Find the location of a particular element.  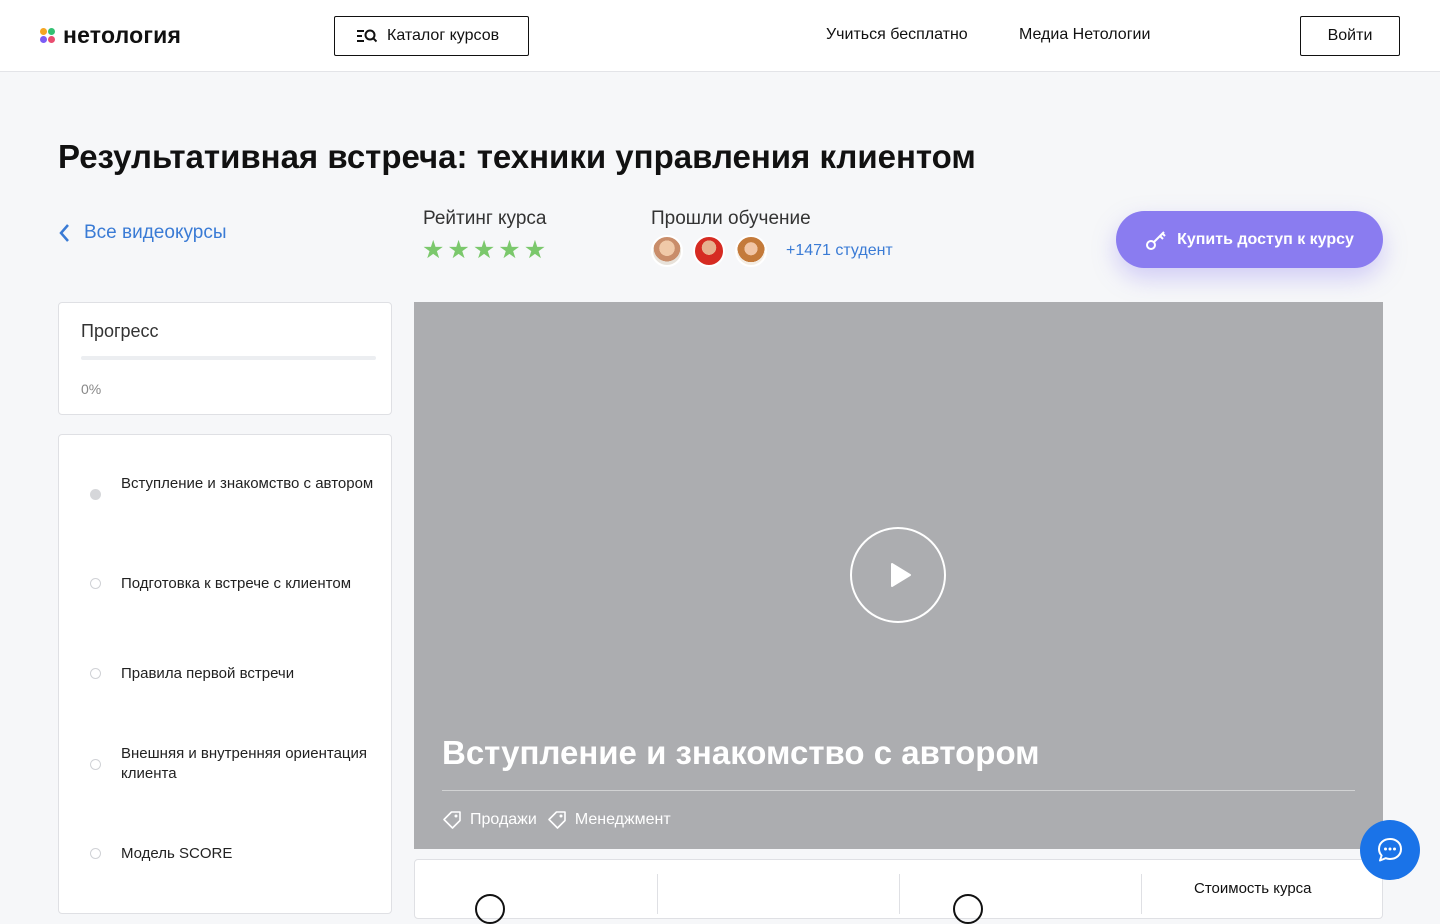

lesson-label: Внешняя и внутренняя ориентация клиента is located at coordinates (244, 763).